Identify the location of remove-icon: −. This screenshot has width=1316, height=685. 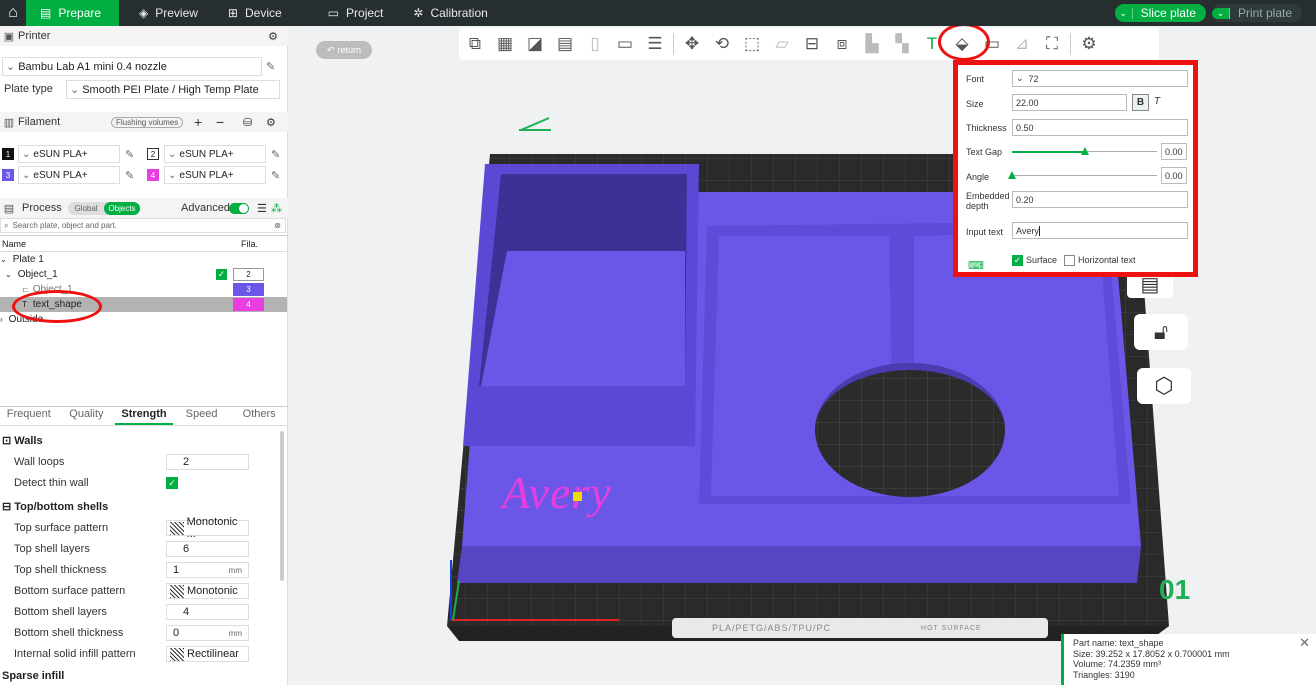
(220, 122).